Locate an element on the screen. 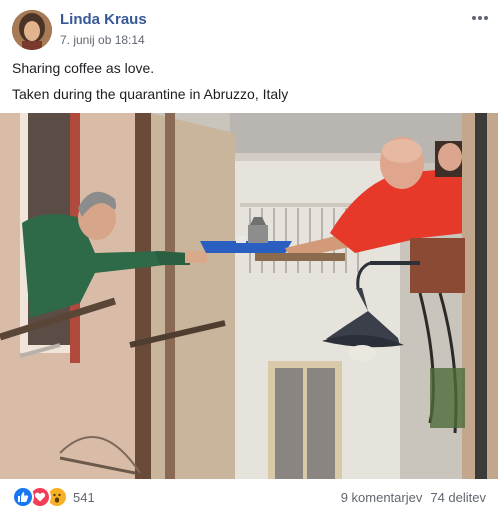 The width and height of the screenshot is (498, 519). post-footer: 541 9 komentarjev 74 delitev is located at coordinates (249, 499).